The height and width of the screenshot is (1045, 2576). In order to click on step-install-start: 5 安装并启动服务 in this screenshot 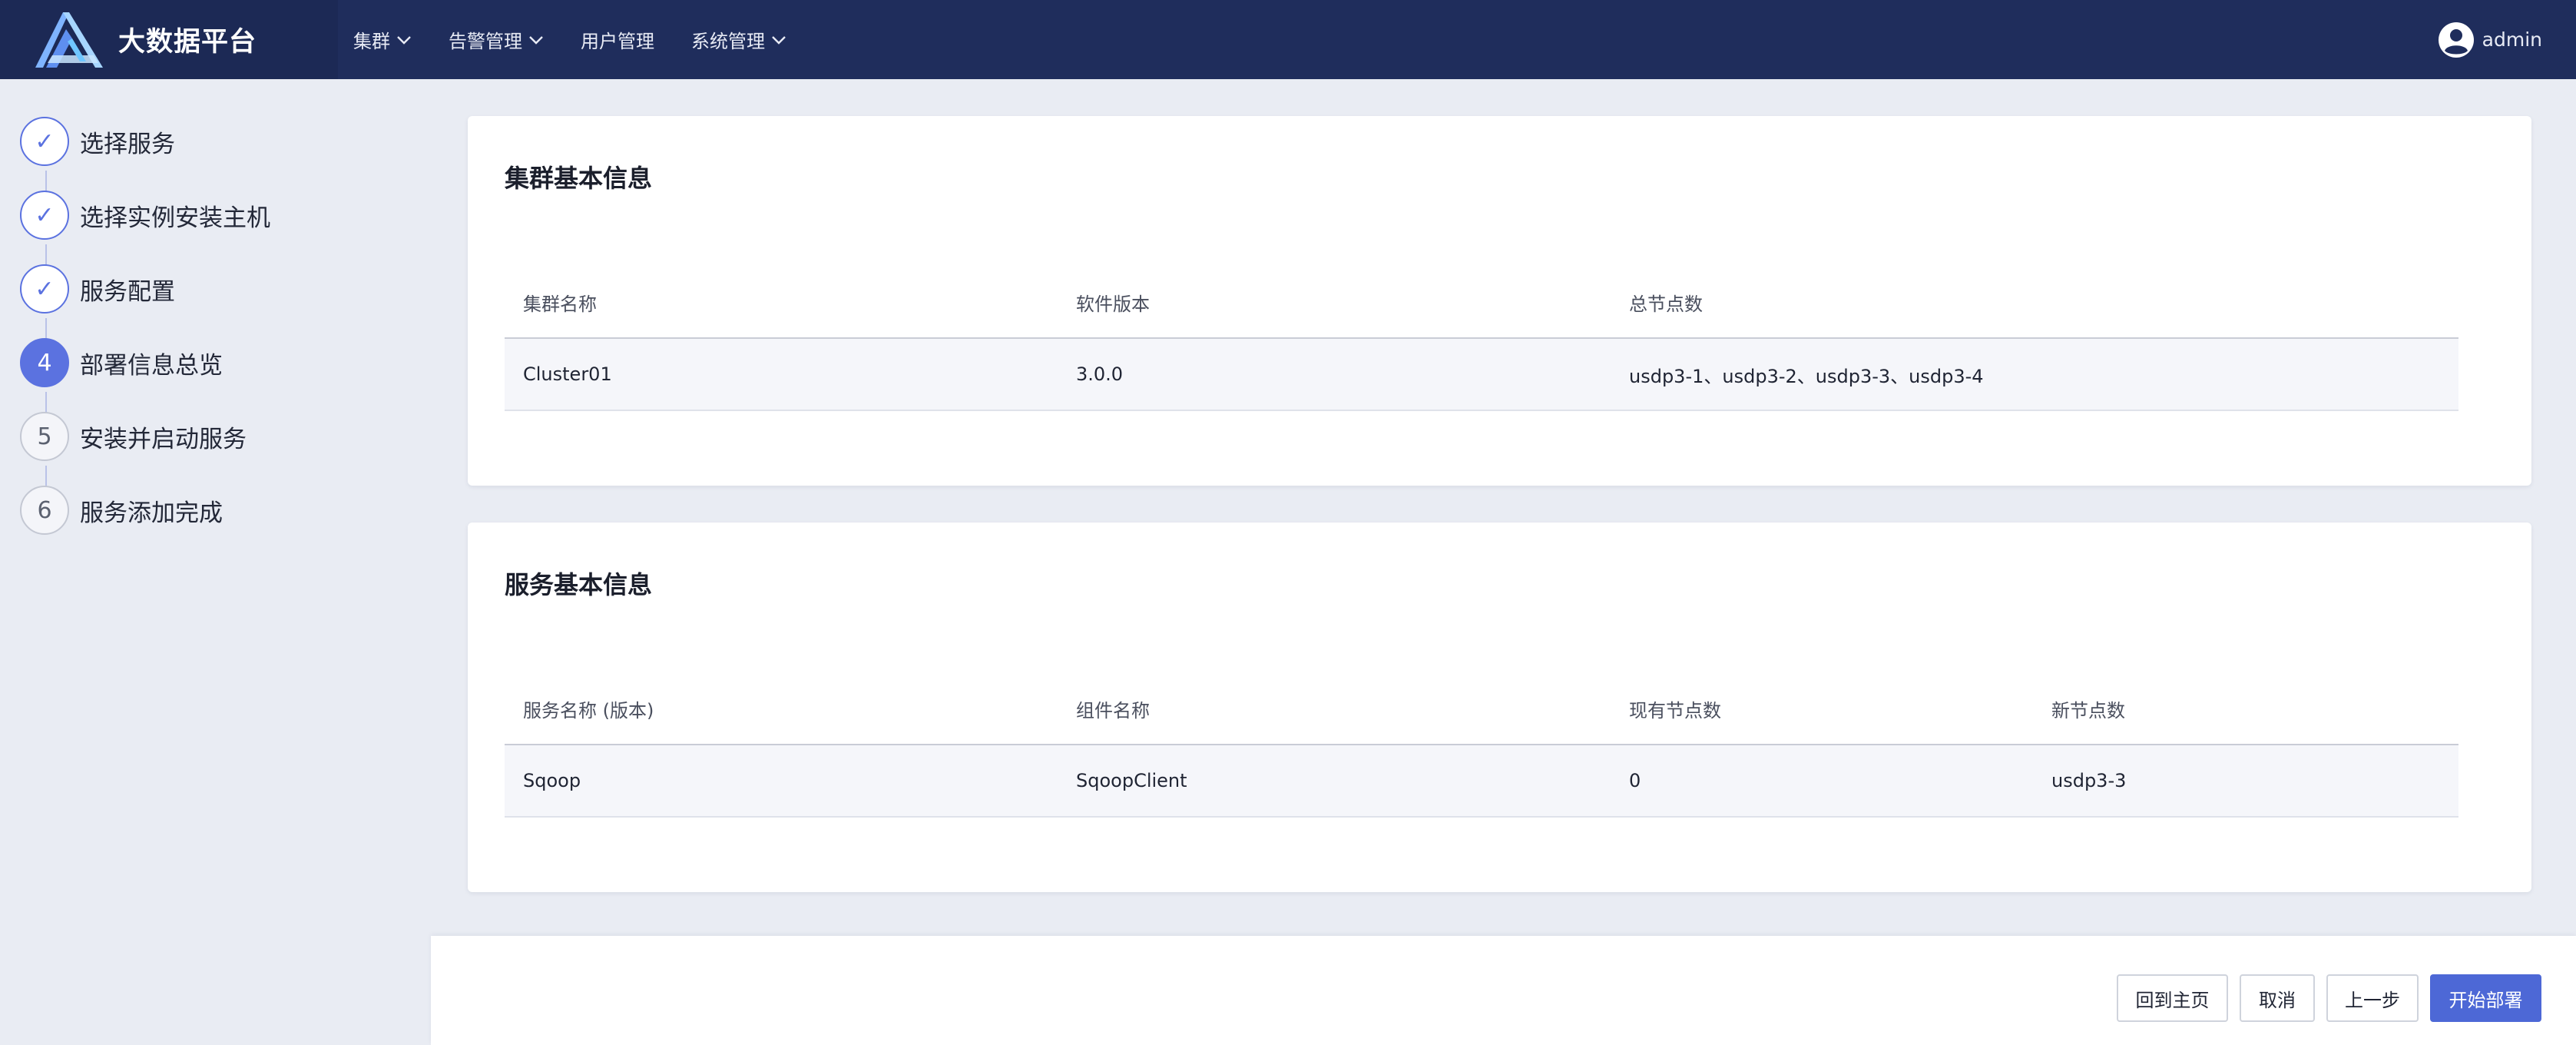, I will do `click(133, 436)`.